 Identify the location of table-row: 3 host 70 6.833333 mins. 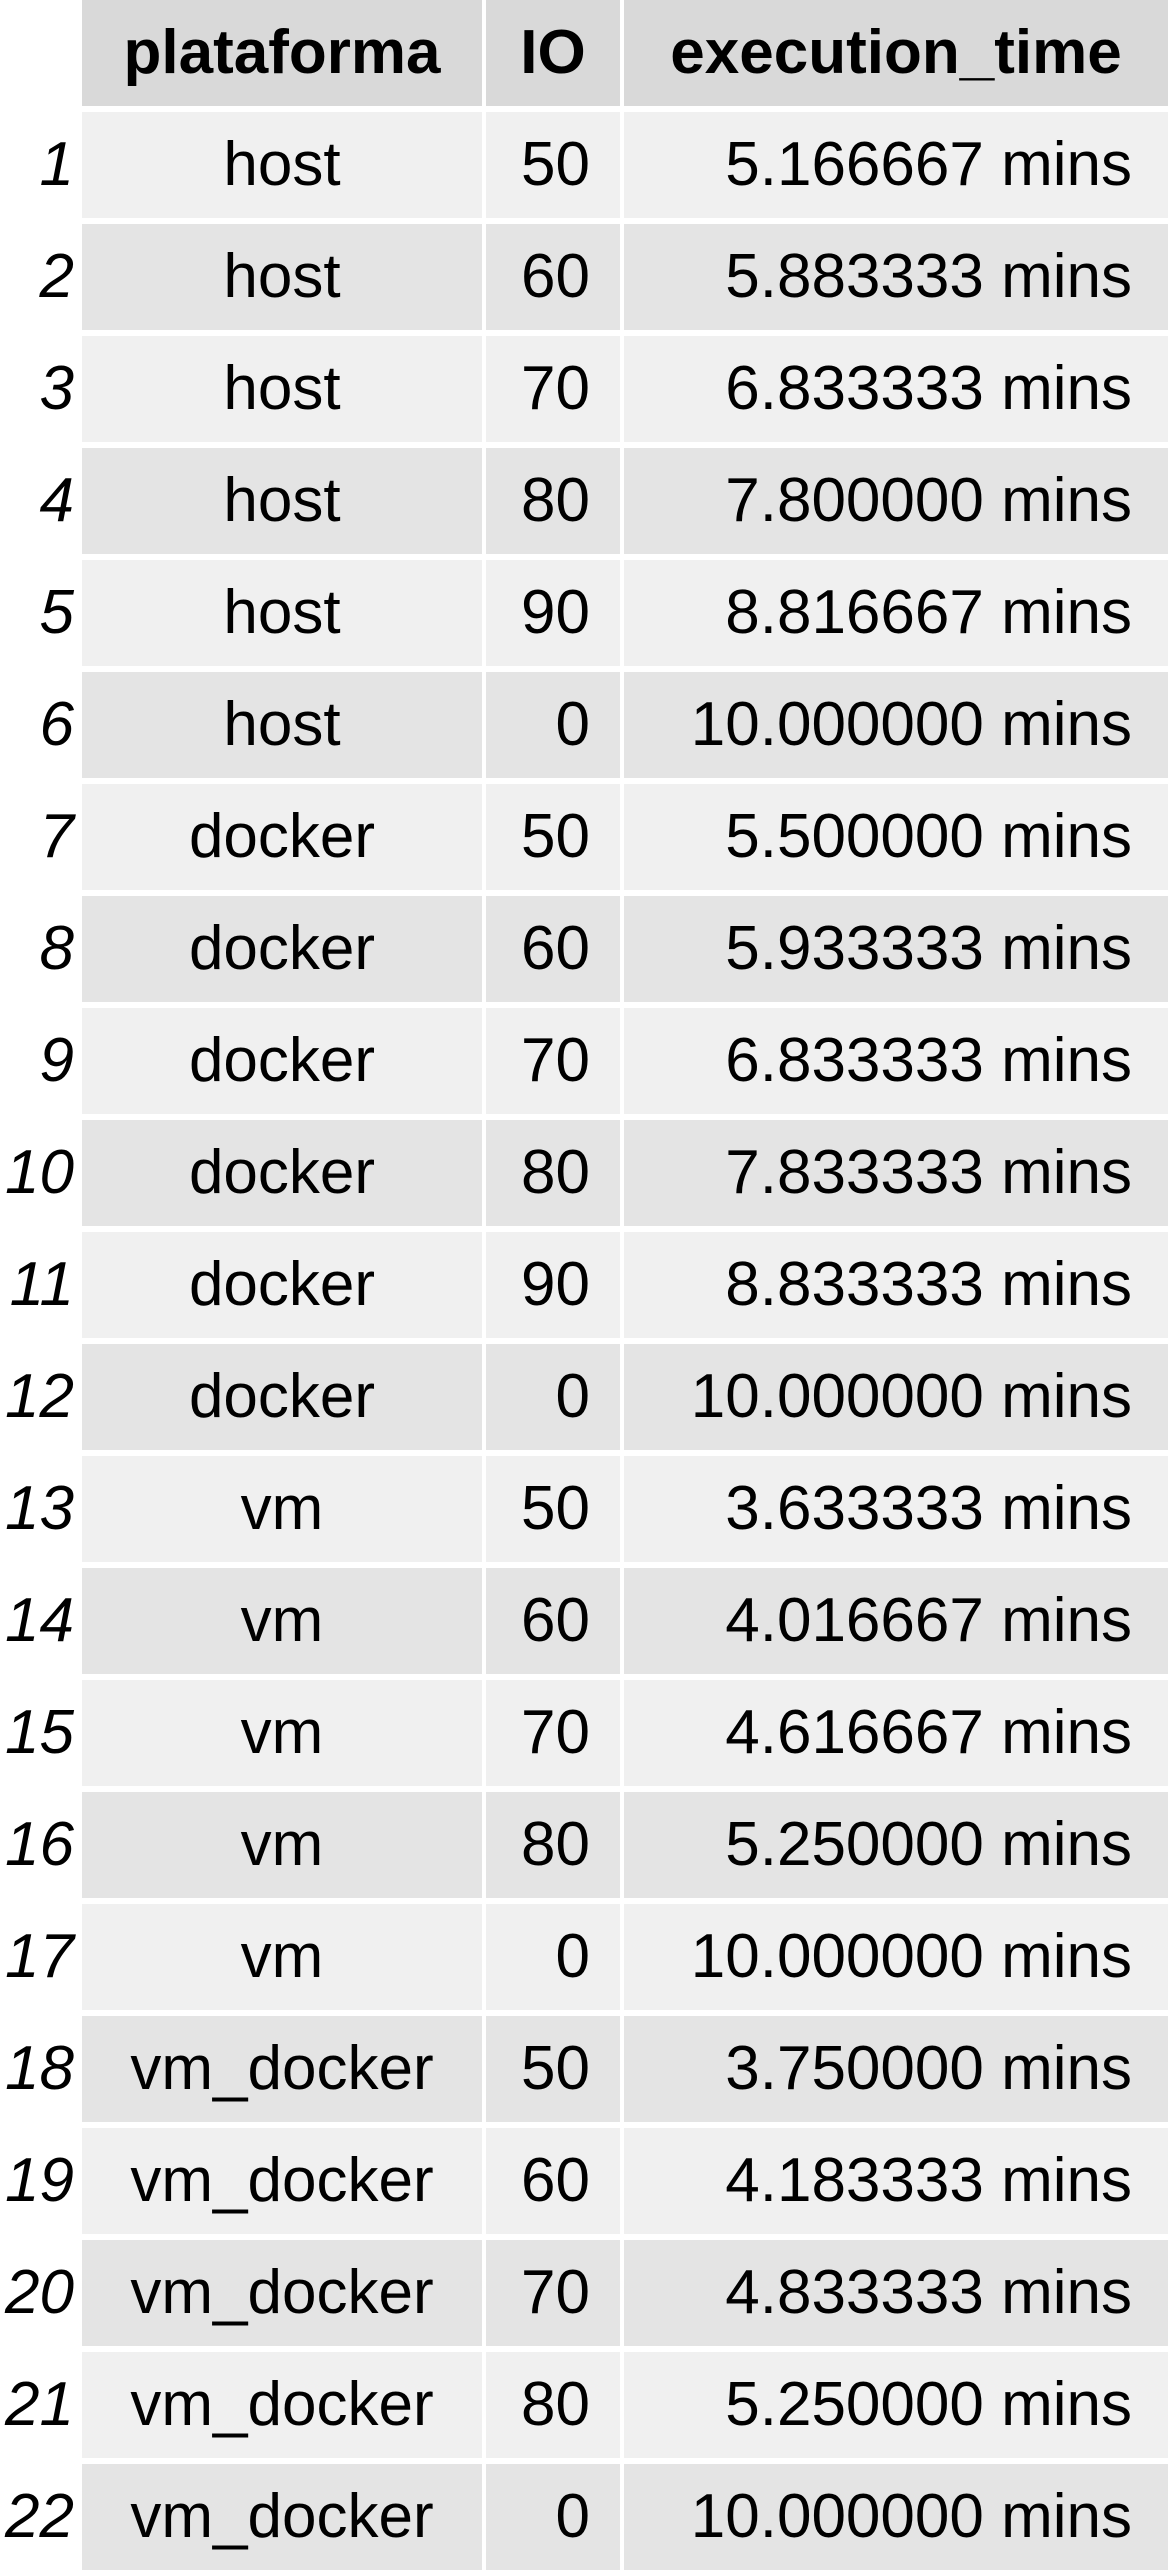
(584, 392).